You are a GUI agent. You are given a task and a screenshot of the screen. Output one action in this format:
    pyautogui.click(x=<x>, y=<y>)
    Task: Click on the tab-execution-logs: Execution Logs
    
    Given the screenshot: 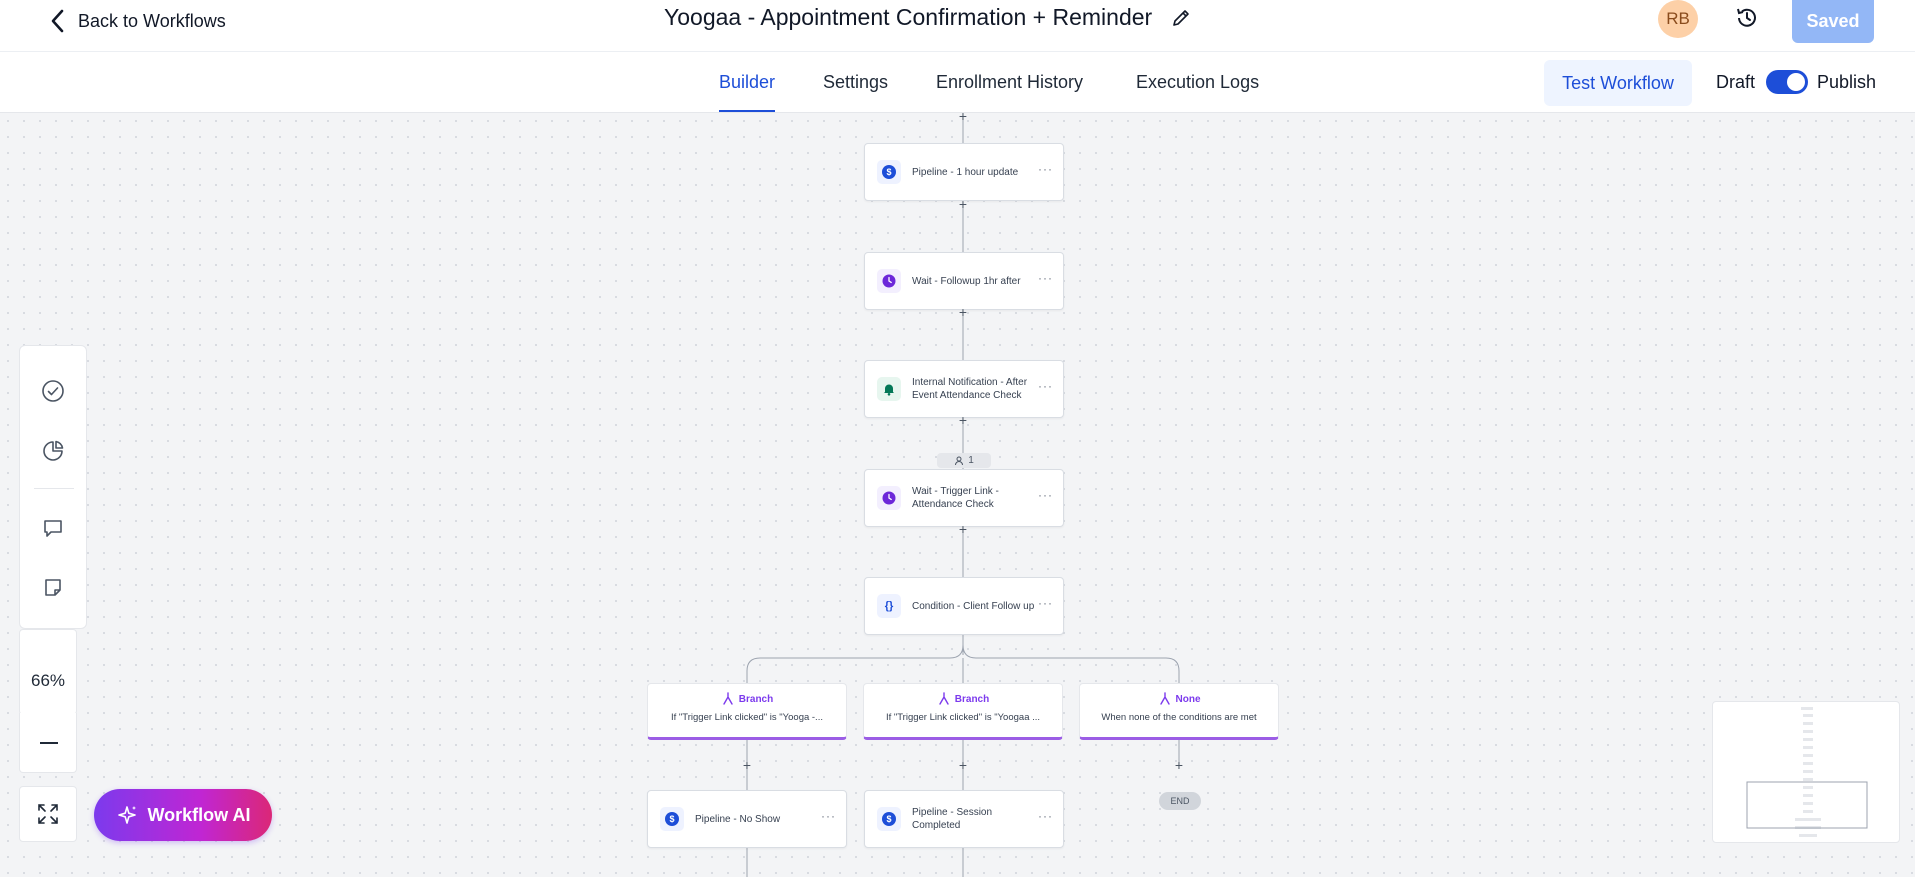 What is the action you would take?
    pyautogui.click(x=1197, y=82)
    